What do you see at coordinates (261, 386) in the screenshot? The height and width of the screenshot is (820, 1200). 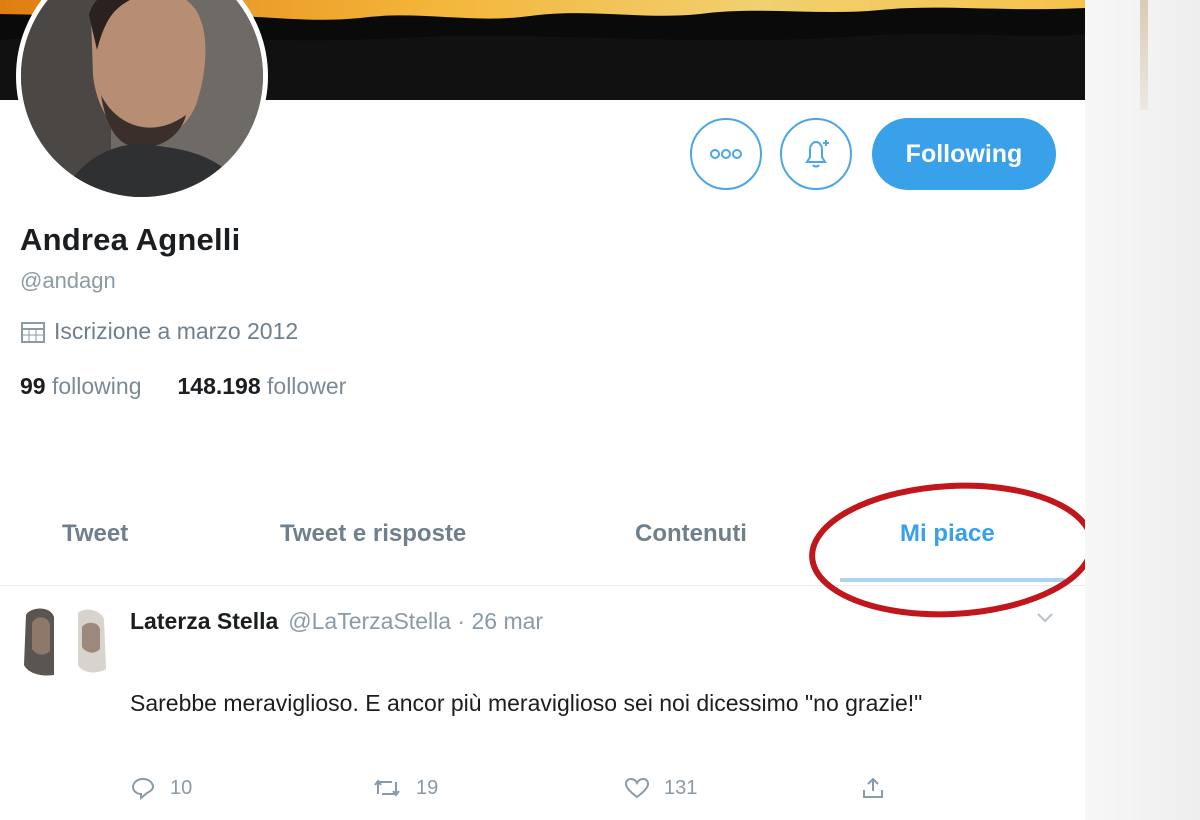 I see `followers-stat: 148.198 follower` at bounding box center [261, 386].